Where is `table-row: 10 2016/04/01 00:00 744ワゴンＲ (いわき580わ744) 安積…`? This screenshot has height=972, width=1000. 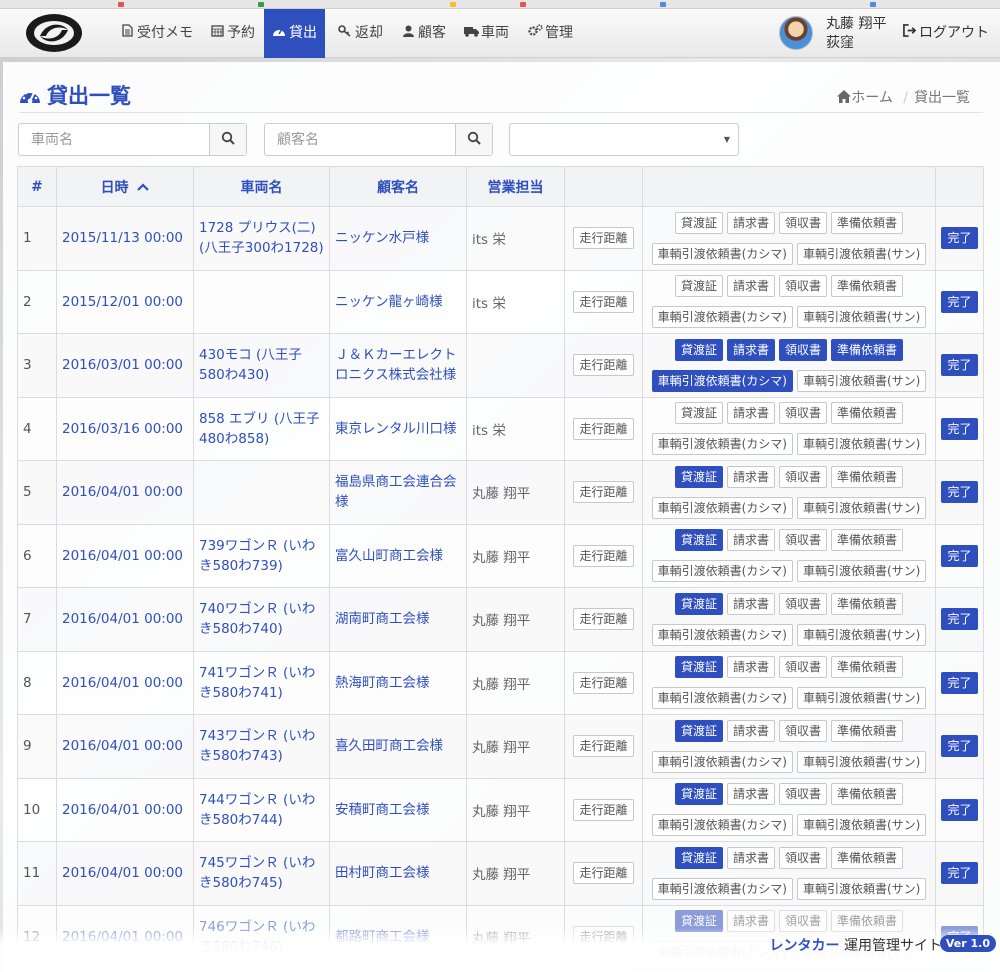
table-row: 10 2016/04/01 00:00 744ワゴンＲ (いわき580わ744) 安積… is located at coordinates (500, 809).